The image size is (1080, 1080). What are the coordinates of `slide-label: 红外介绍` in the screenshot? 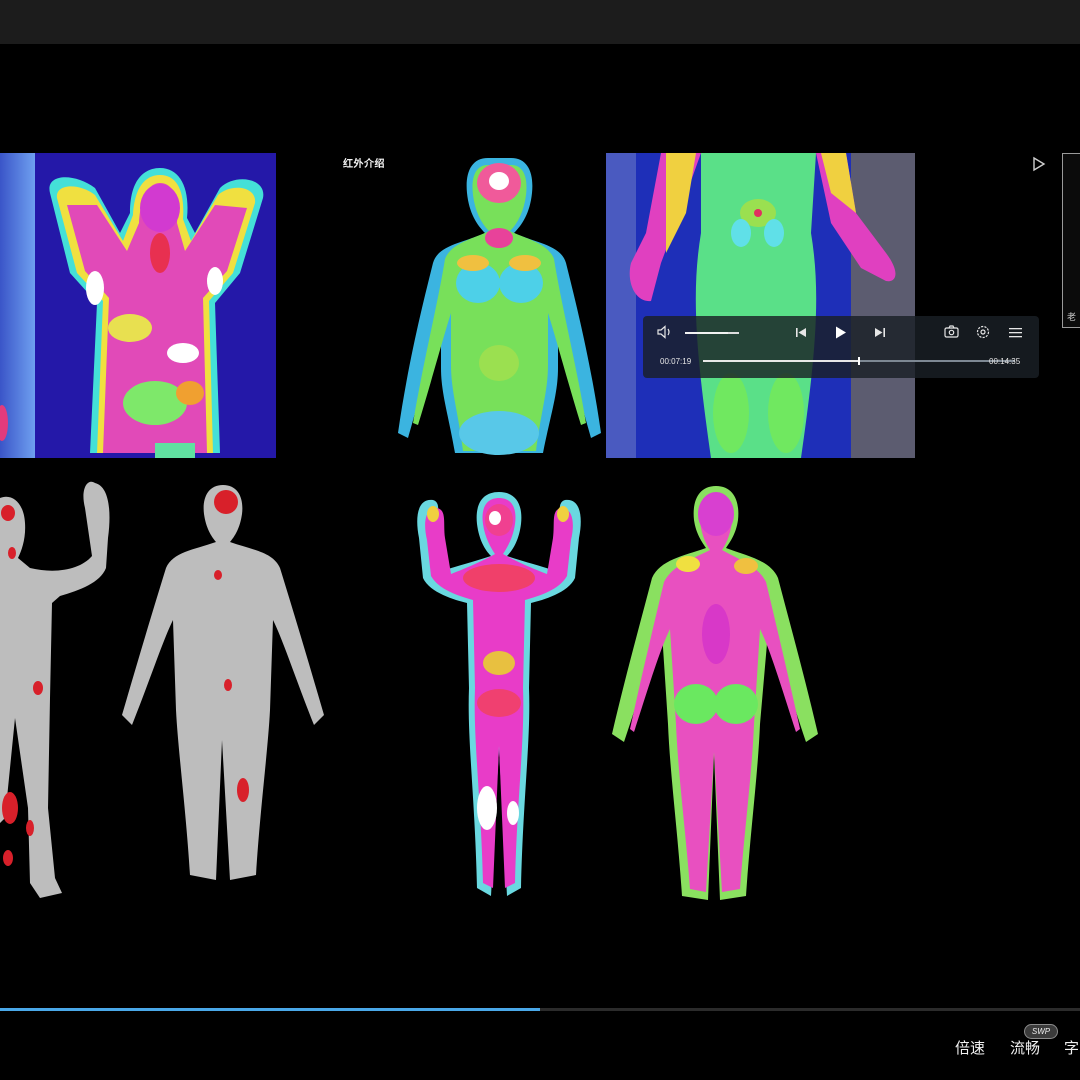 It's located at (364, 164).